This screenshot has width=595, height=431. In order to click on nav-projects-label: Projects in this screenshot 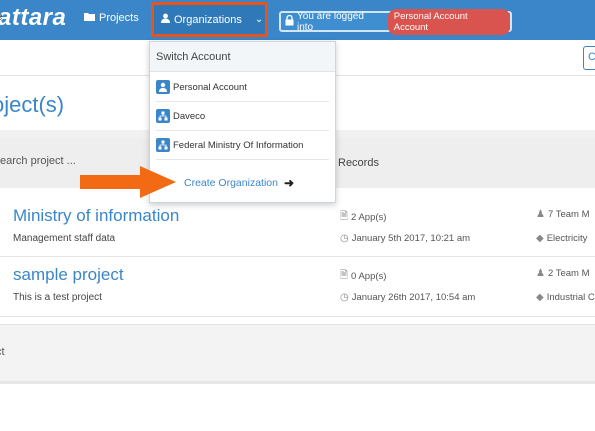, I will do `click(119, 18)`.